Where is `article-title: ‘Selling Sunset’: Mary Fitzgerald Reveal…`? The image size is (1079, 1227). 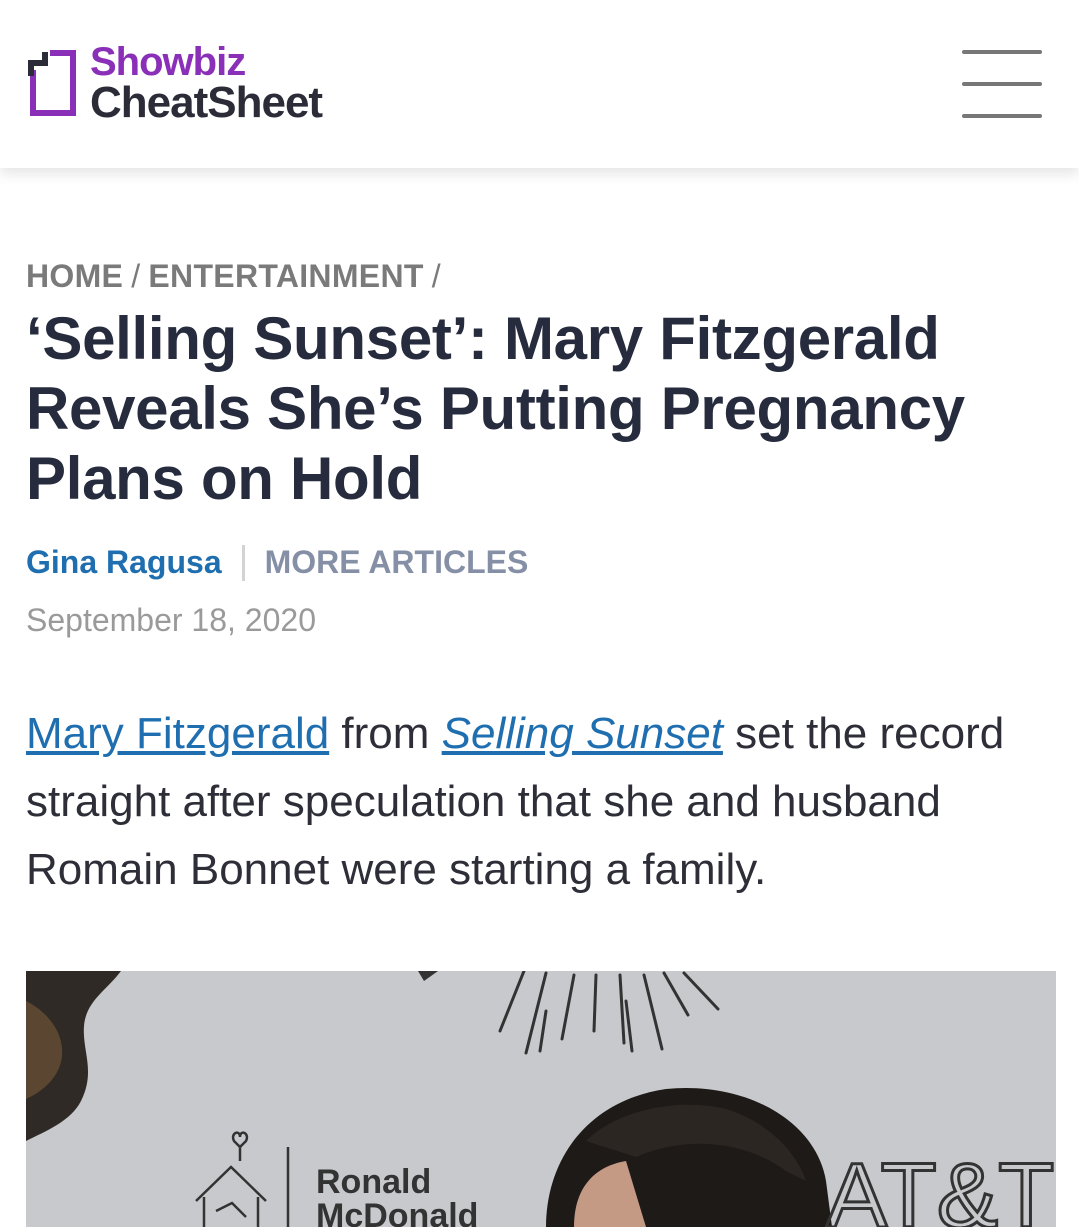
article-title: ‘Selling Sunset’: Mary Fitzgerald Reveal… is located at coordinates (495, 408).